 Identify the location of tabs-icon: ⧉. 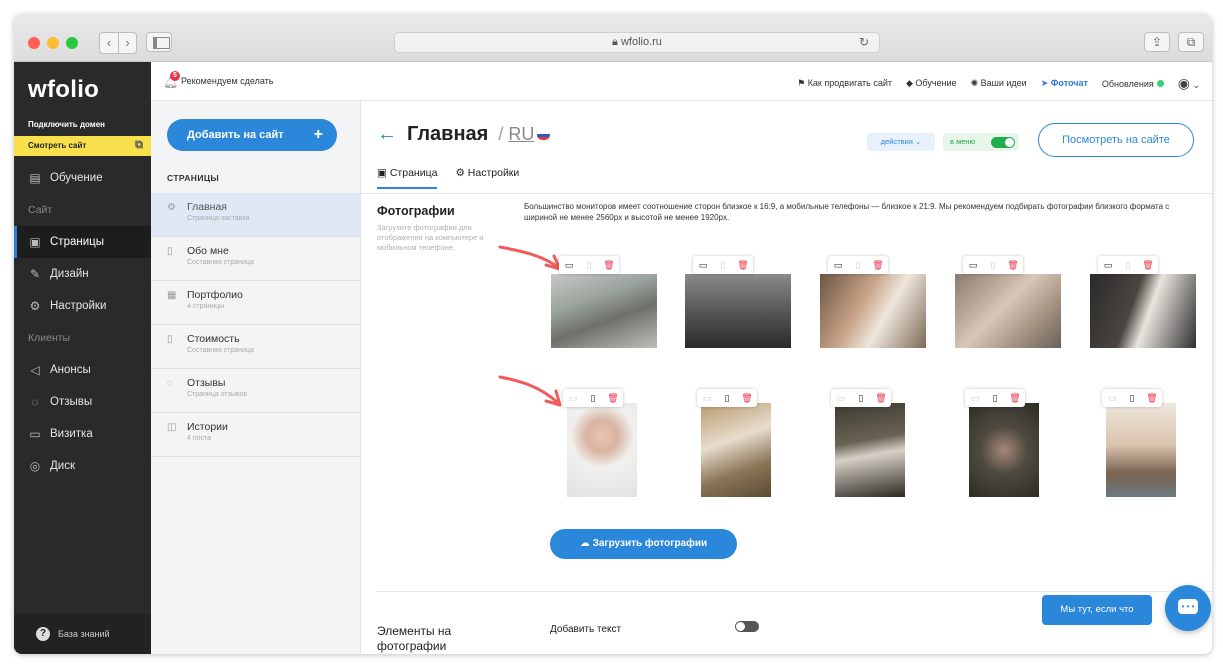
(1191, 42).